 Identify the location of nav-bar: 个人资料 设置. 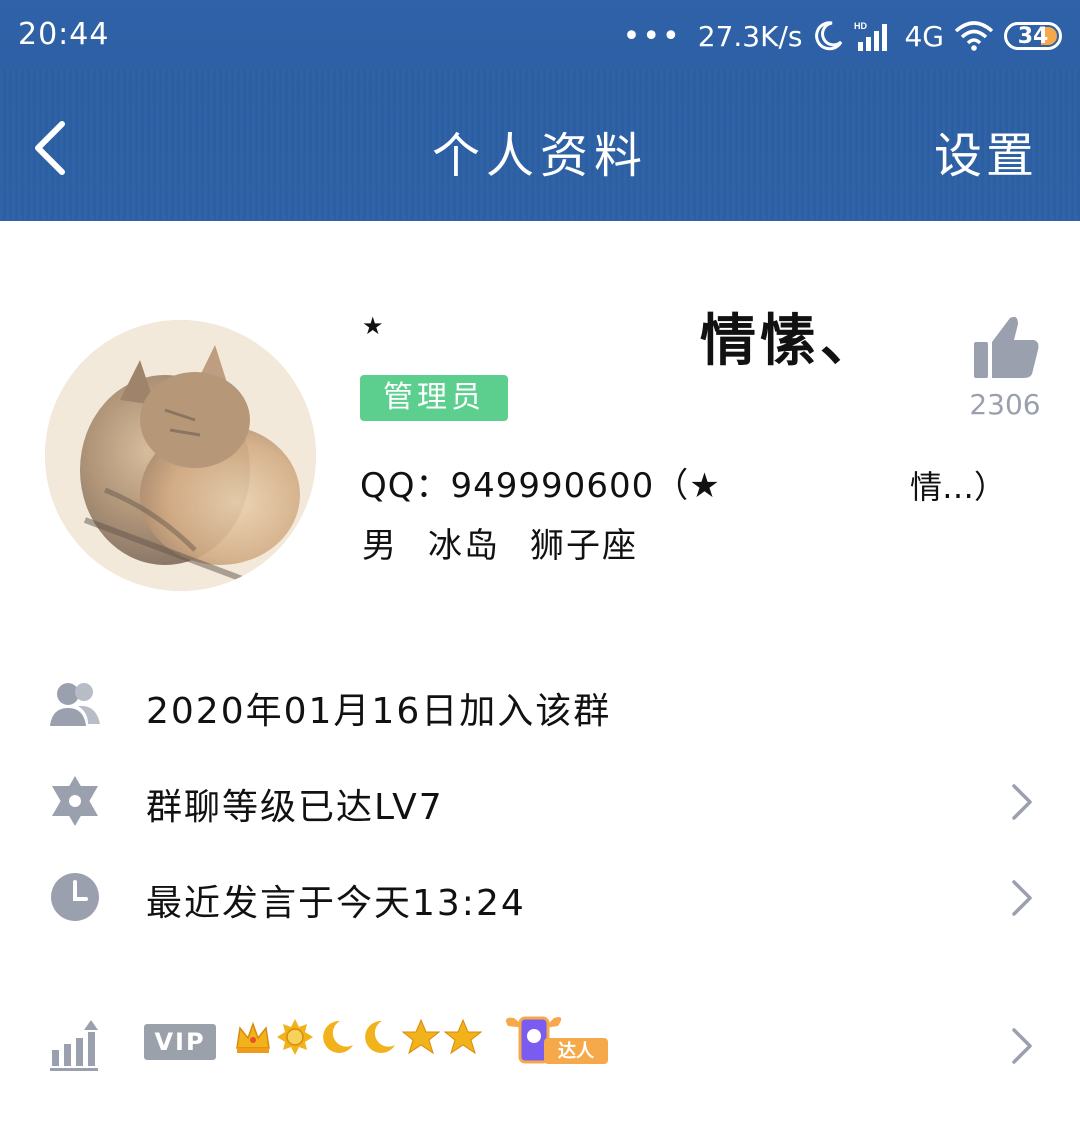
(540, 146).